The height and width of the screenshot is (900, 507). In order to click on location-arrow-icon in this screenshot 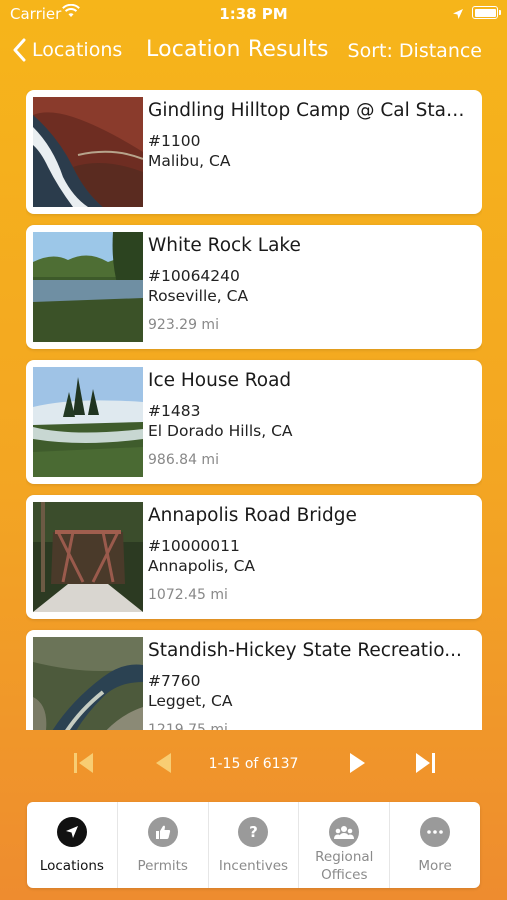, I will do `click(71, 832)`.